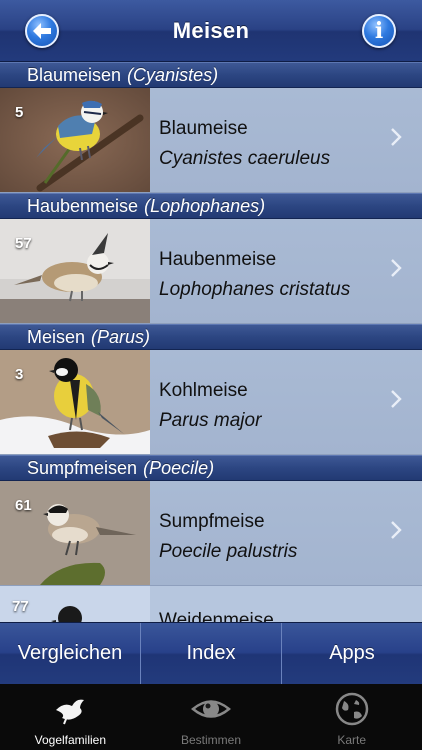  Describe the element at coordinates (211, 740) in the screenshot. I see `tab-label: Bestimmen` at that location.